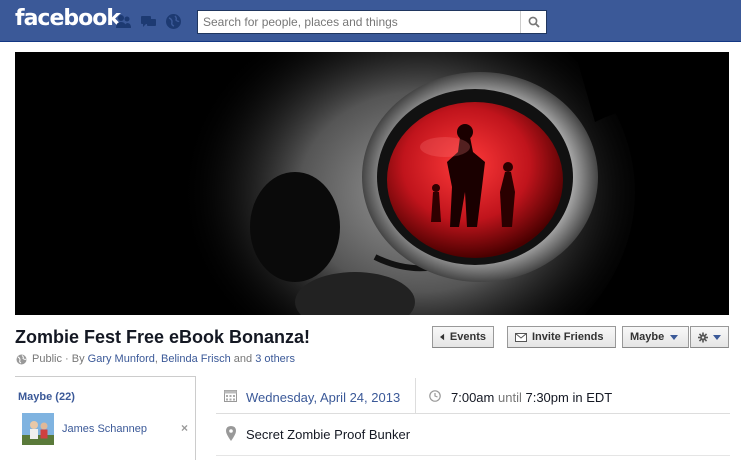  I want to click on search-icon, so click(534, 22).